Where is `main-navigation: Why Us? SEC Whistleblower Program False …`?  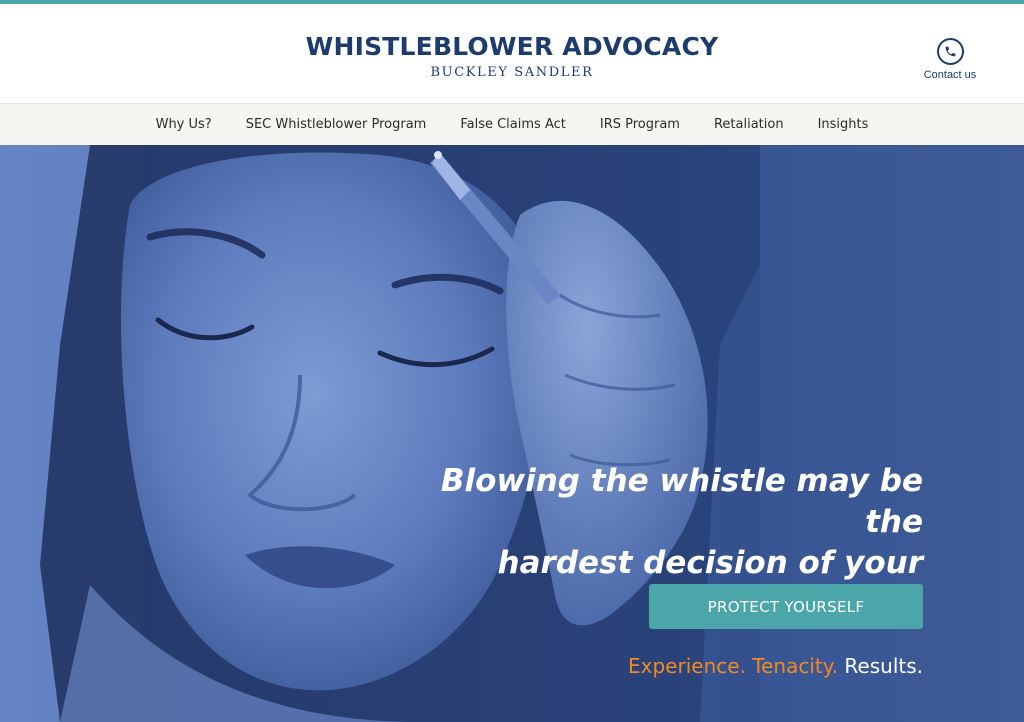
main-navigation: Why Us? SEC Whistleblower Program False … is located at coordinates (512, 124).